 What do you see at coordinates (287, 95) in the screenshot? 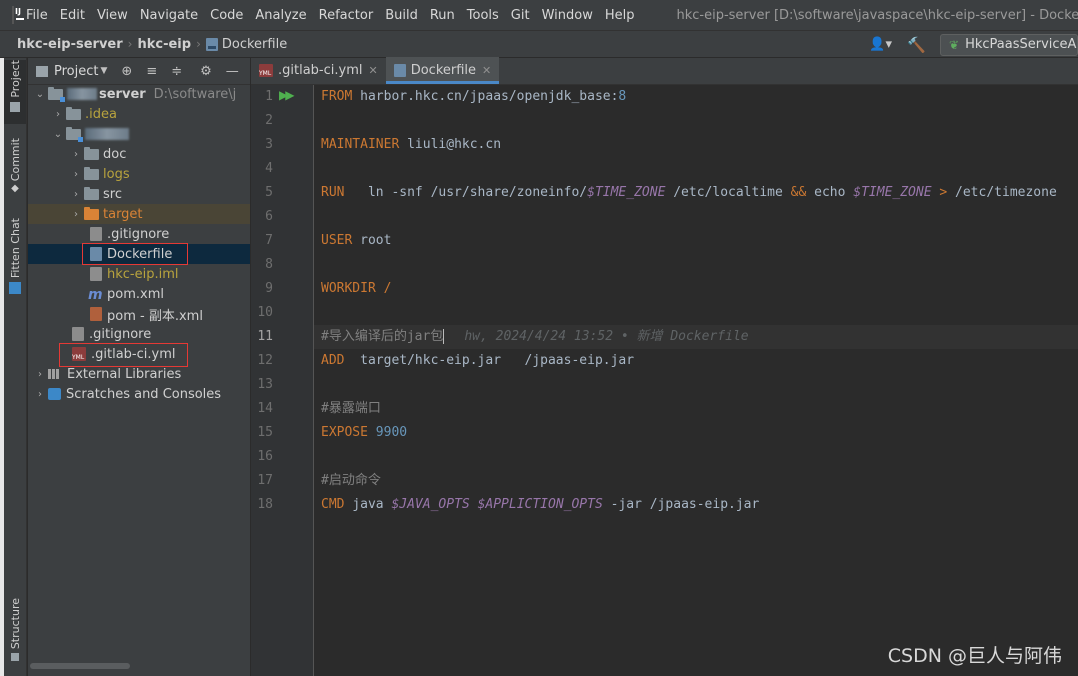
I see `run-icon: ▶▶` at bounding box center [287, 95].